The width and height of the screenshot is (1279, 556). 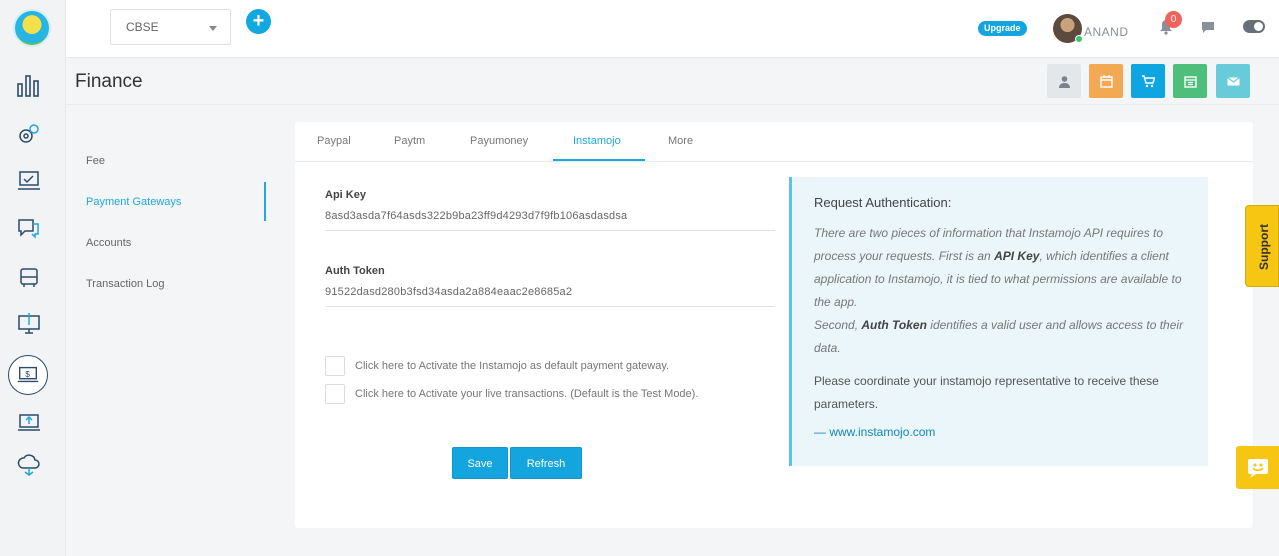 I want to click on schedule-button, so click(x=1190, y=81).